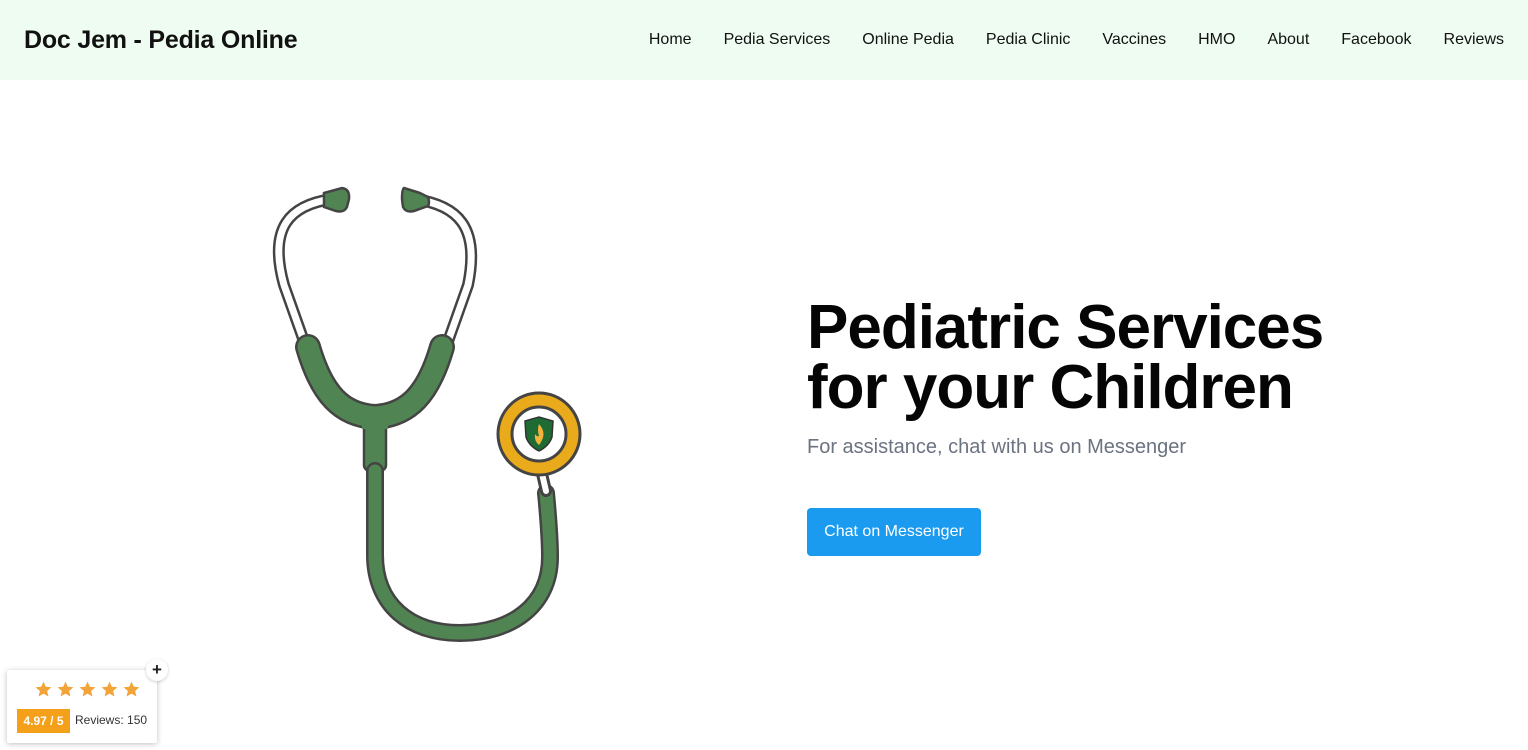  I want to click on nav-facebook: Facebook, so click(1376, 40).